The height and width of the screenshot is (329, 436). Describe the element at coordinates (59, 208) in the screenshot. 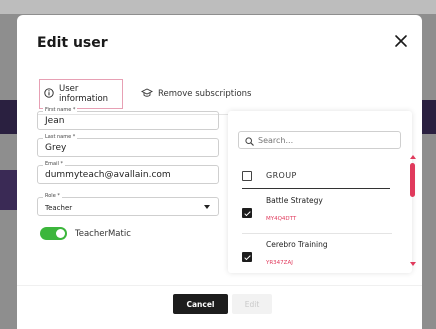

I see `field-value: Teacher` at that location.